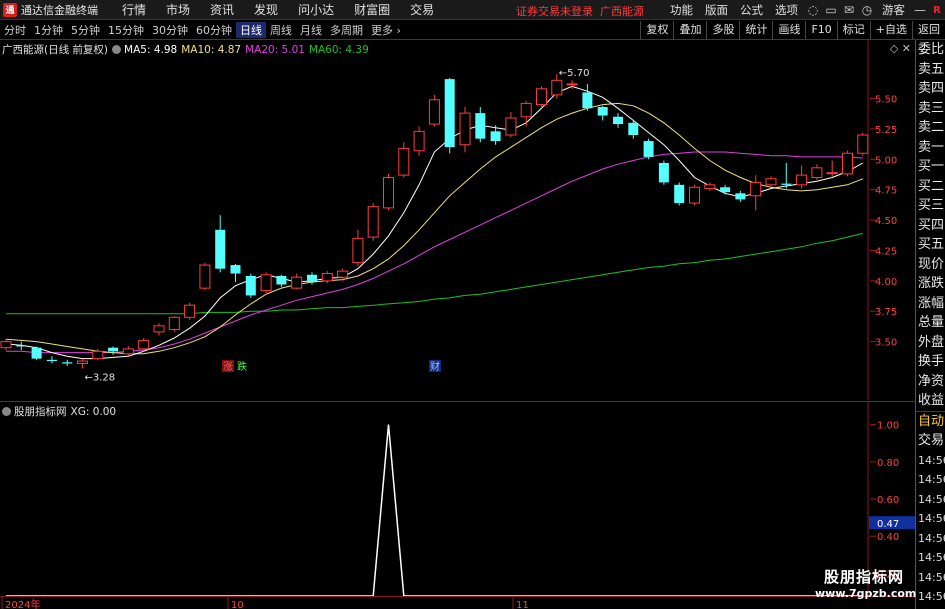 Image resolution: width=945 pixels, height=609 pixels. Describe the element at coordinates (281, 30) in the screenshot. I see `period-weekly: 周线` at that location.